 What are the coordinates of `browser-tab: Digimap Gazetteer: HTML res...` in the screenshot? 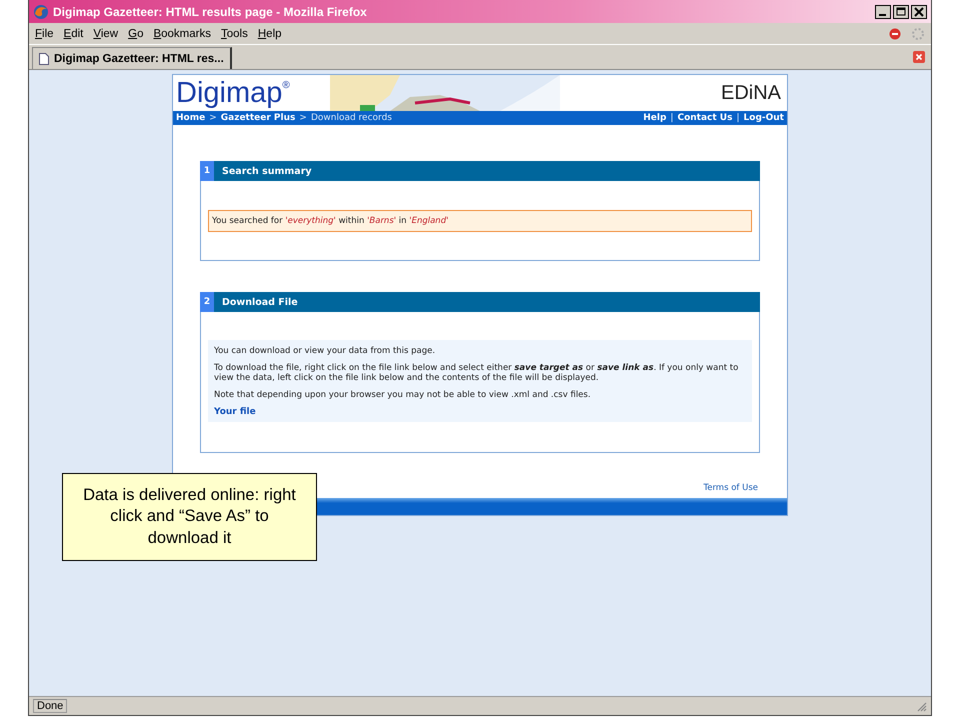 It's located at (132, 58).